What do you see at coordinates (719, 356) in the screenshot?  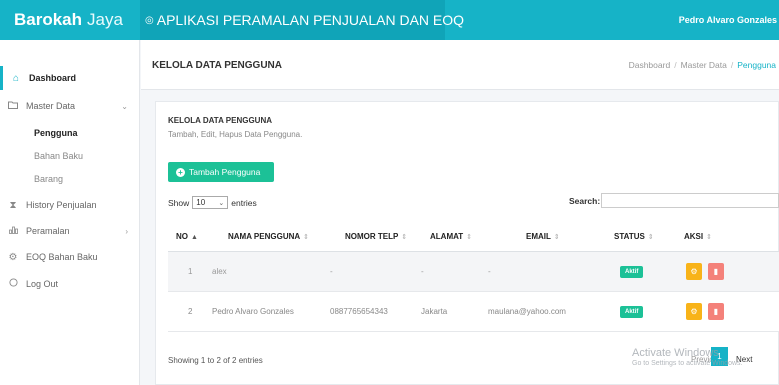 I see `pagination-page-1: 1` at bounding box center [719, 356].